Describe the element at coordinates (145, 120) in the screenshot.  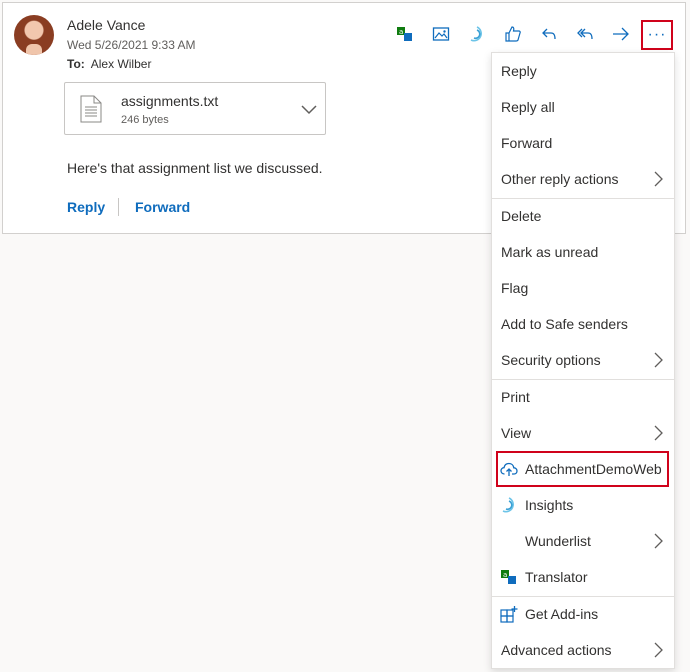
I see `attachment-size: 246 bytes` at that location.